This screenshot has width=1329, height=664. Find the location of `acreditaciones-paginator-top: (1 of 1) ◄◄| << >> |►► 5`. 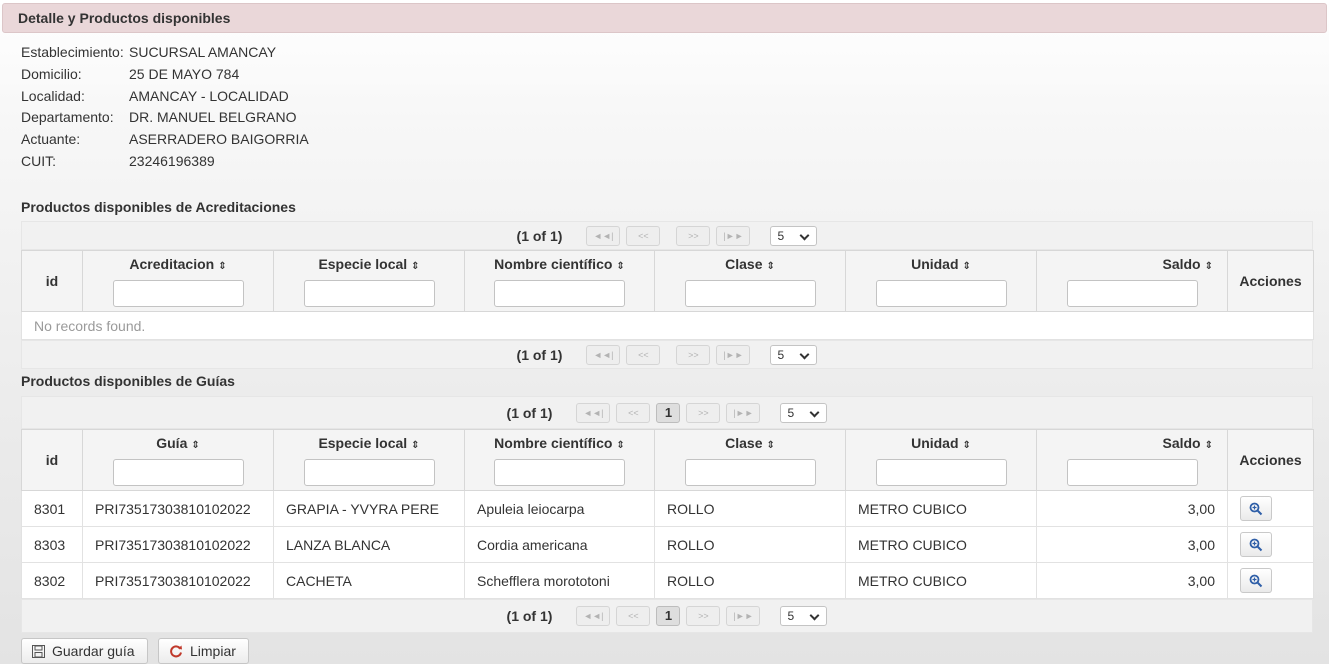

acreditaciones-paginator-top: (1 of 1) ◄◄| << >> |►► 5 is located at coordinates (667, 235).